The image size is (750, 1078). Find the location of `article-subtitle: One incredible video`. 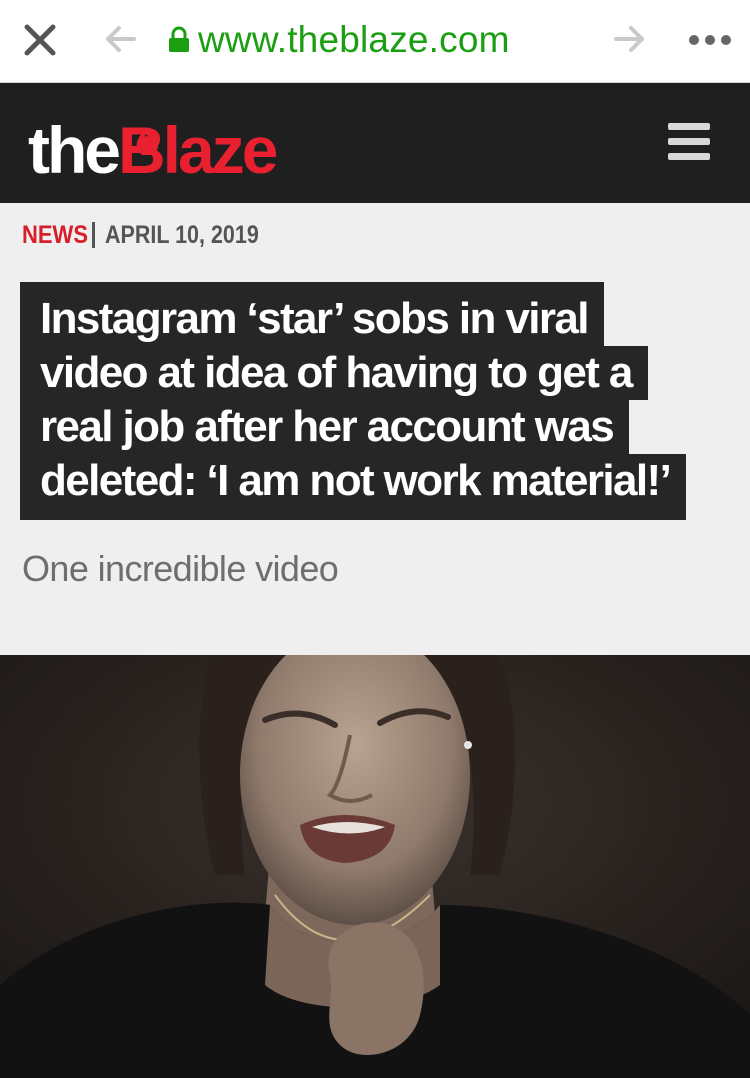

article-subtitle: One incredible video is located at coordinates (180, 568).